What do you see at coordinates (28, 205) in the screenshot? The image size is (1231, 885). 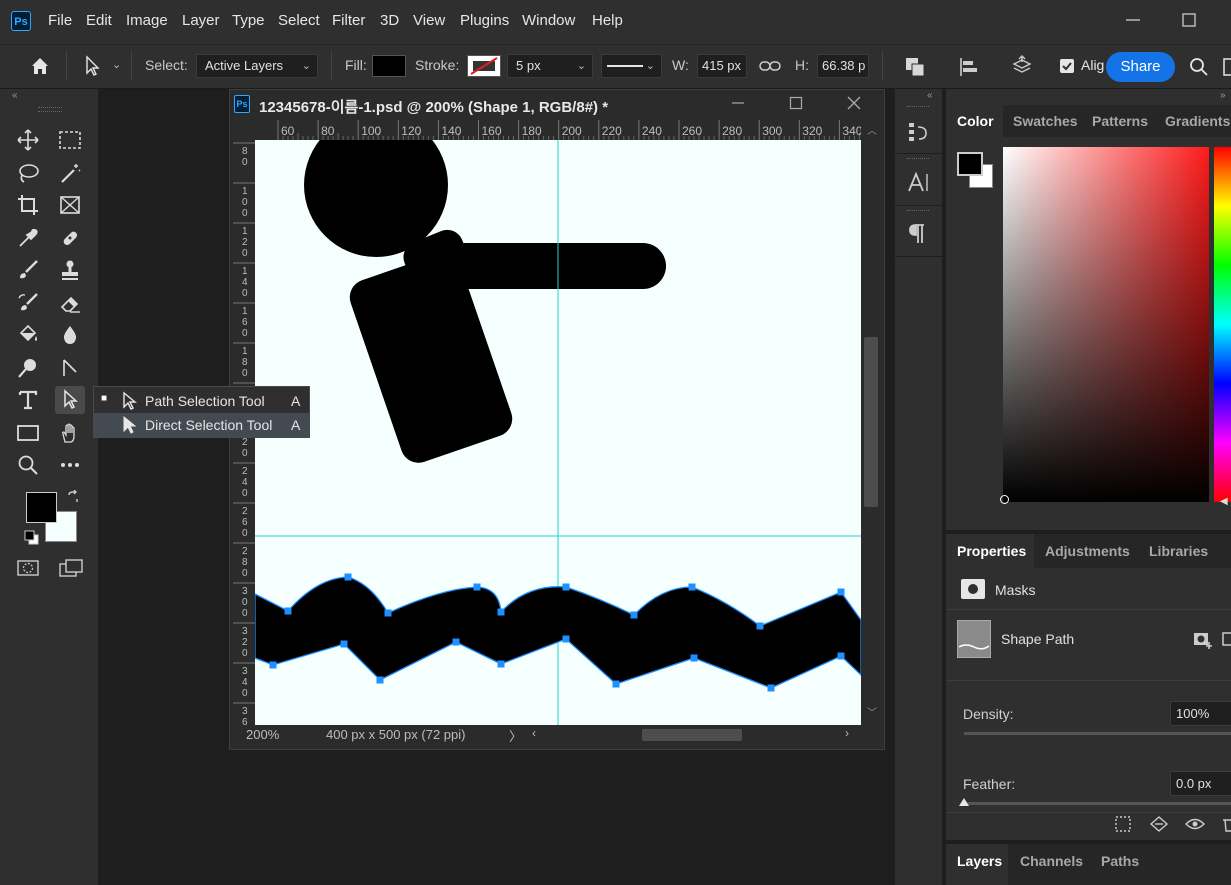 I see `crop-tool-icon` at bounding box center [28, 205].